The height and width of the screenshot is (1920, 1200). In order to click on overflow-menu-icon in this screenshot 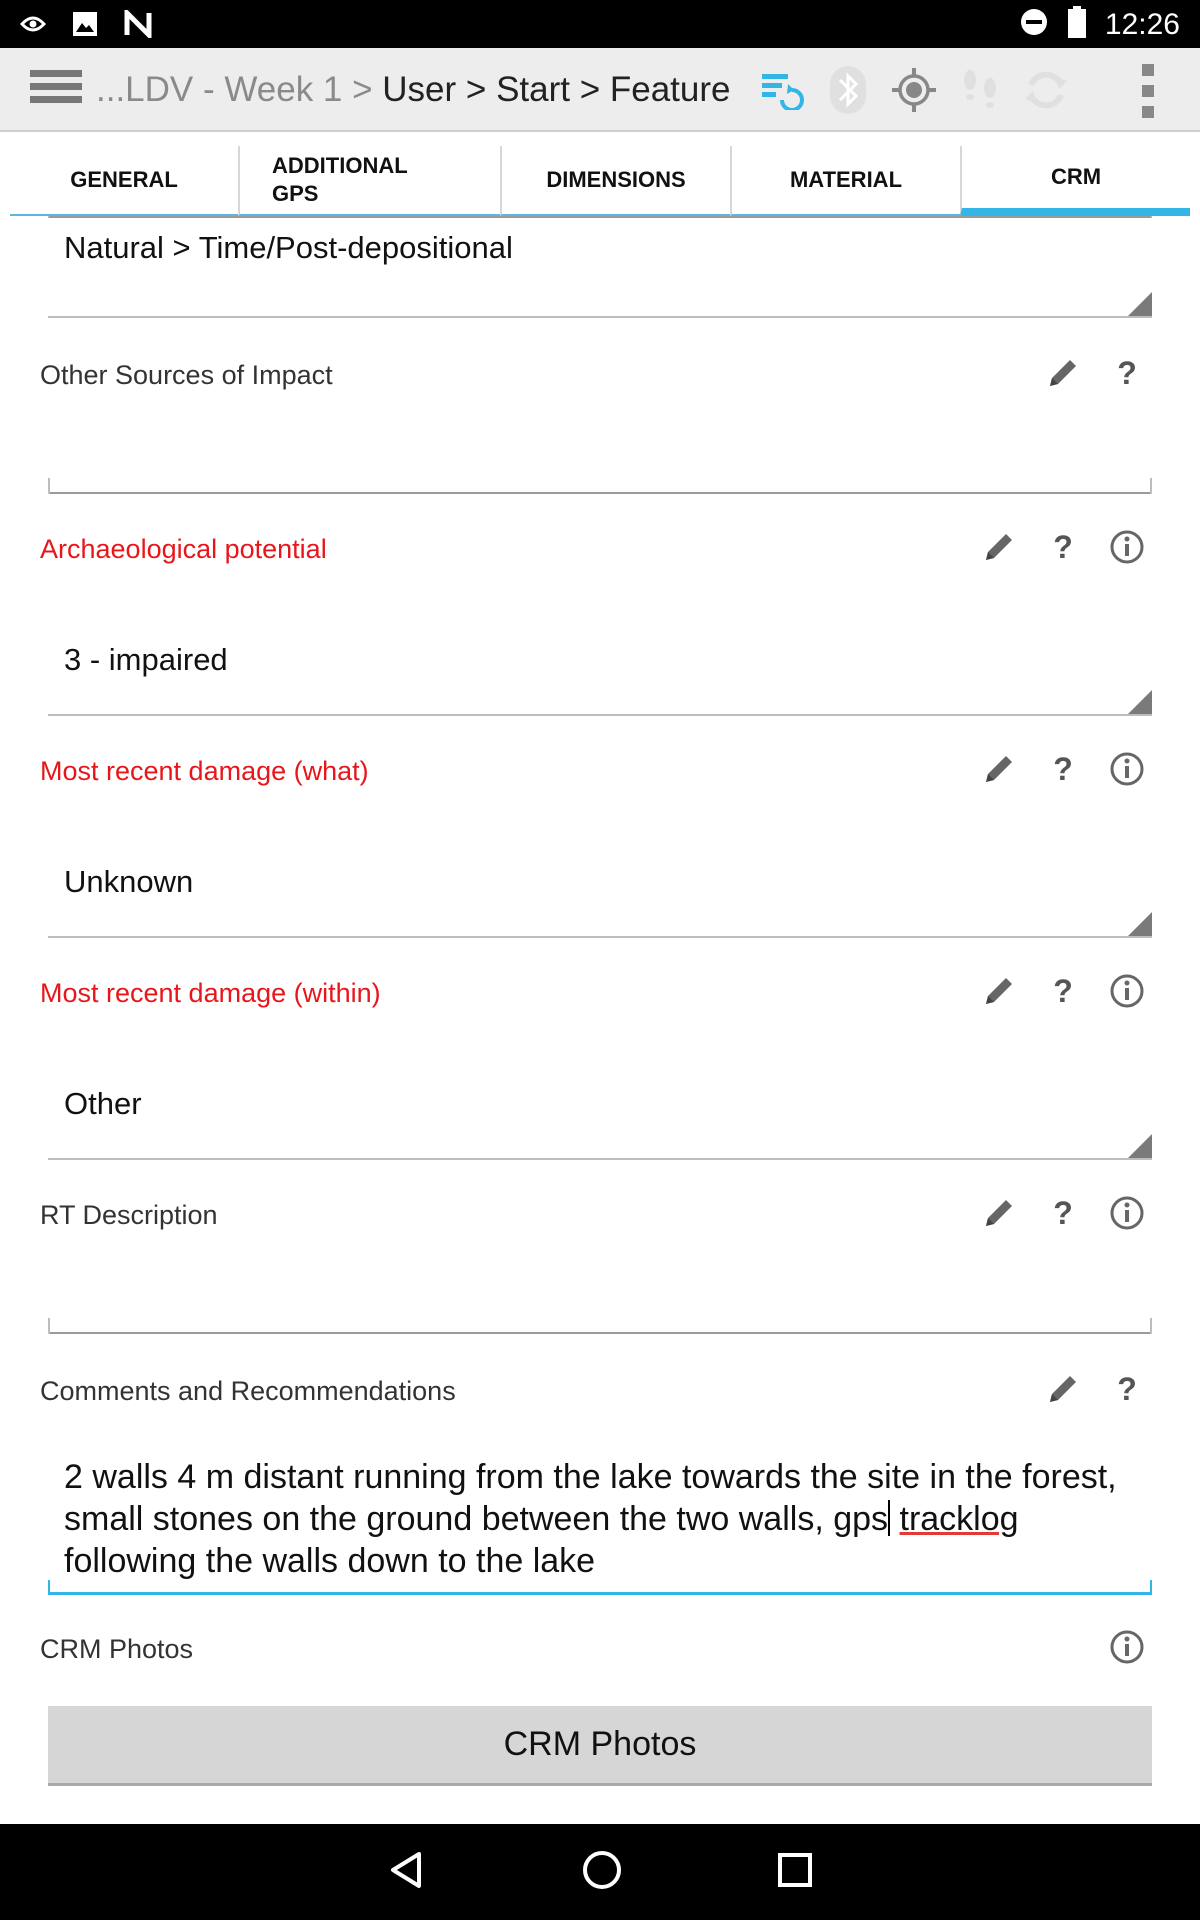, I will do `click(1148, 91)`.